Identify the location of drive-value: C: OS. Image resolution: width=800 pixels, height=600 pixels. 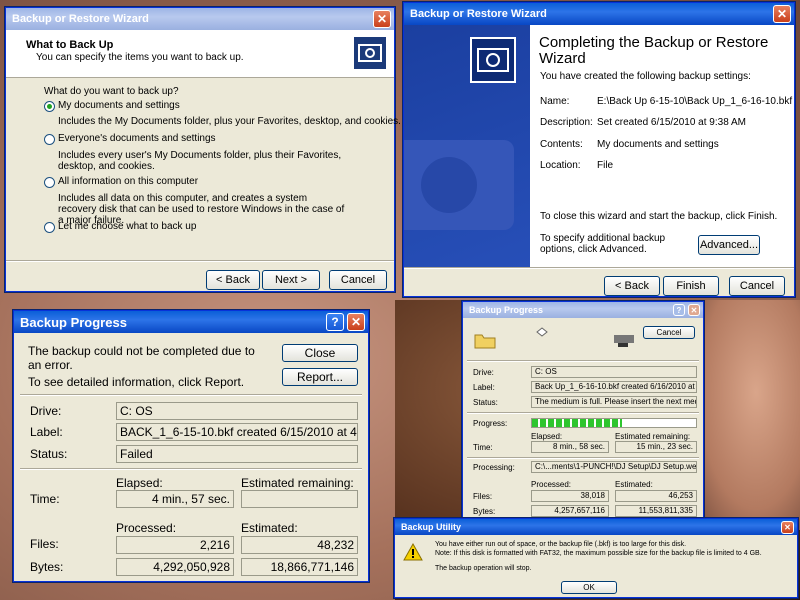
(237, 411).